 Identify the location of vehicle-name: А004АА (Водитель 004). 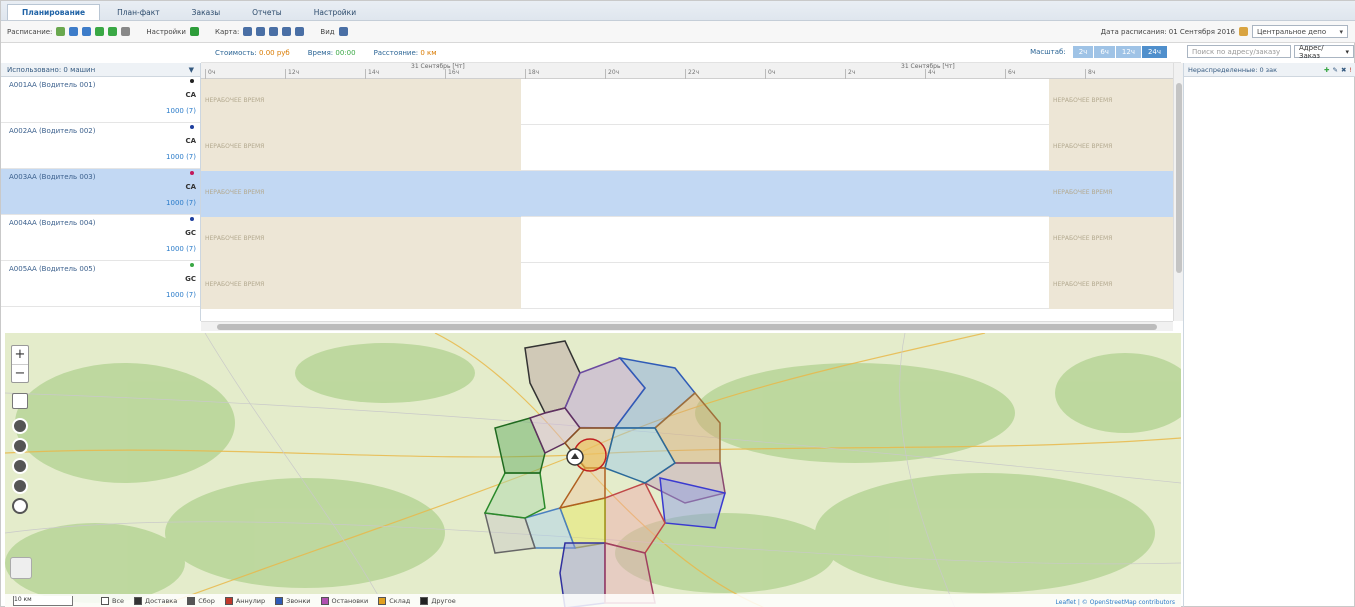
(52, 223).